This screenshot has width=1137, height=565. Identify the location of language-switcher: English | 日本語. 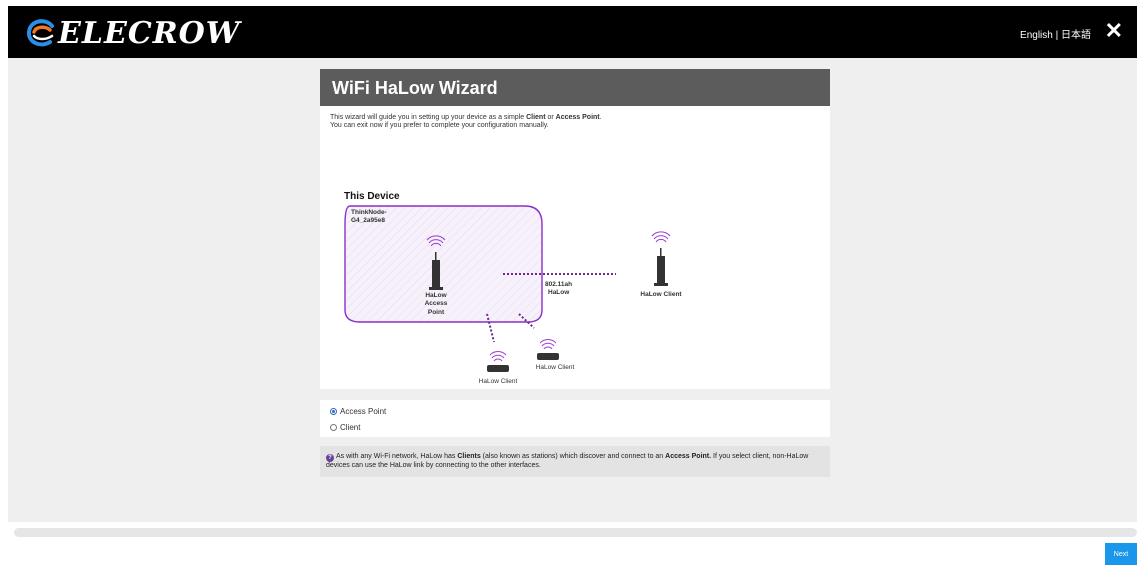
(1055, 33).